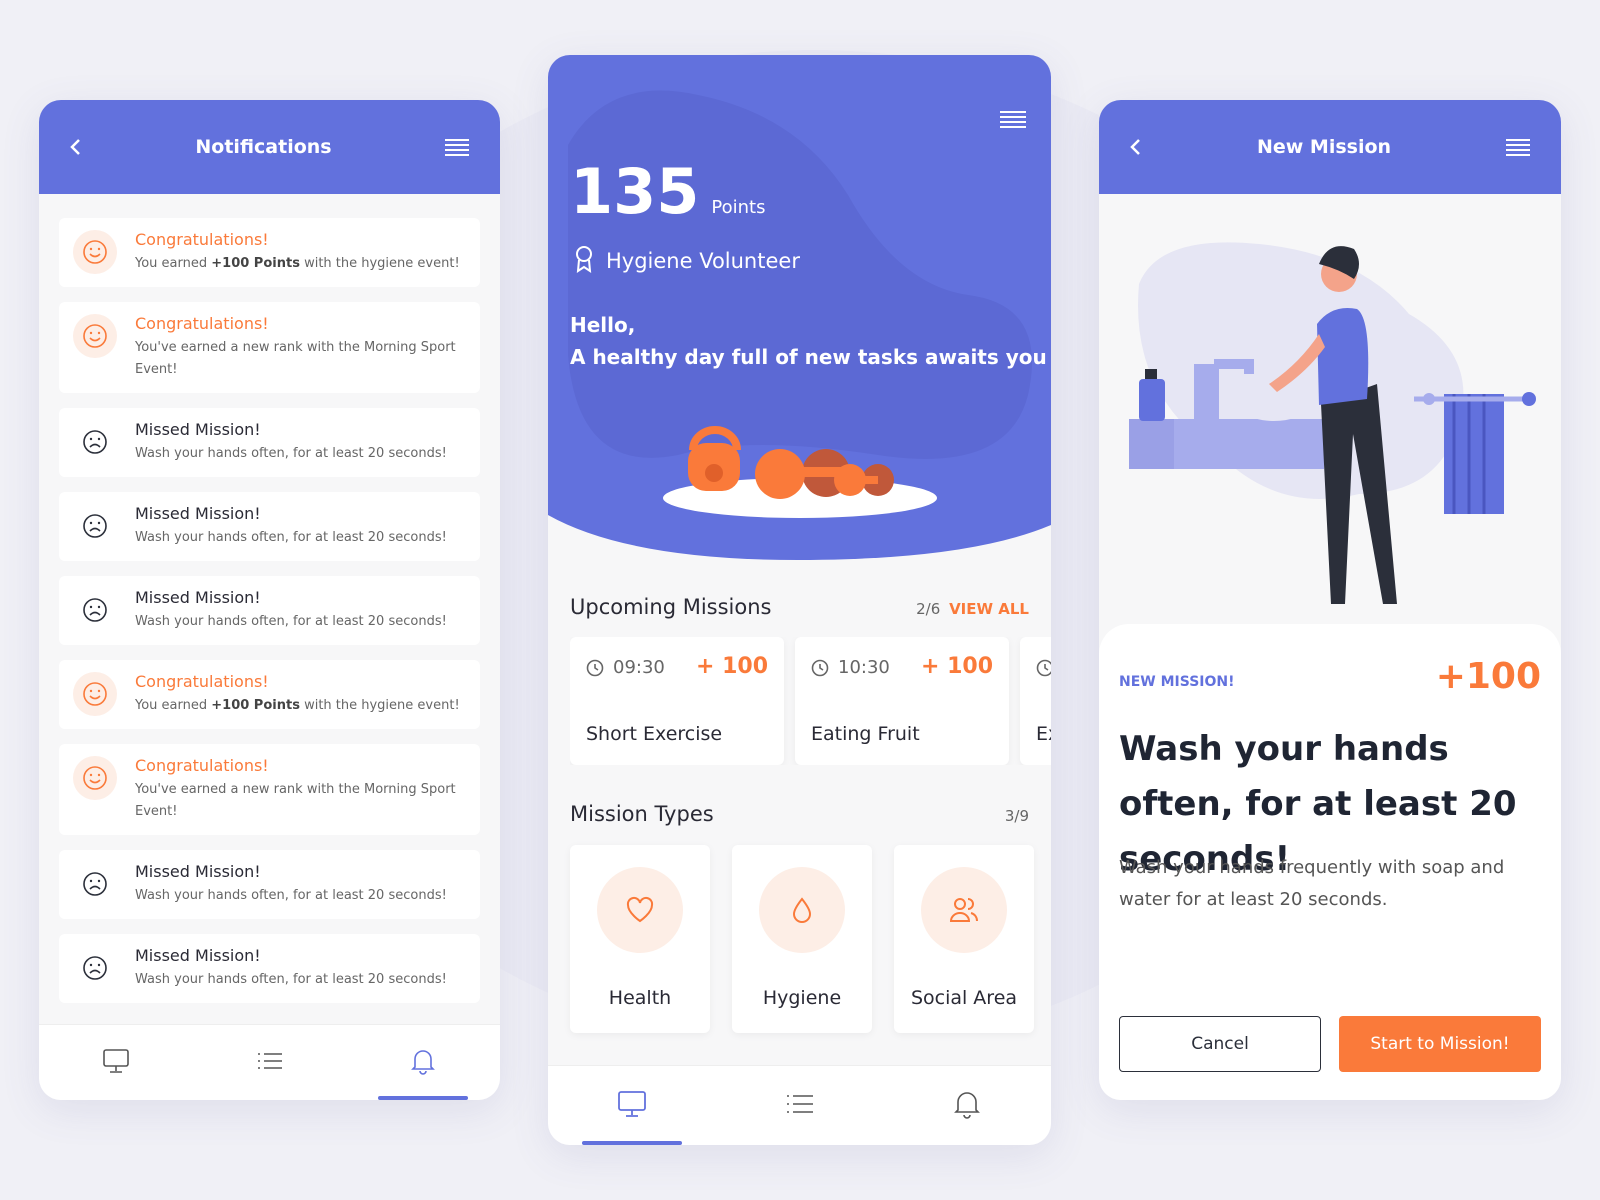 The image size is (1600, 1200). I want to click on mission-types-title: Mission Types, so click(642, 814).